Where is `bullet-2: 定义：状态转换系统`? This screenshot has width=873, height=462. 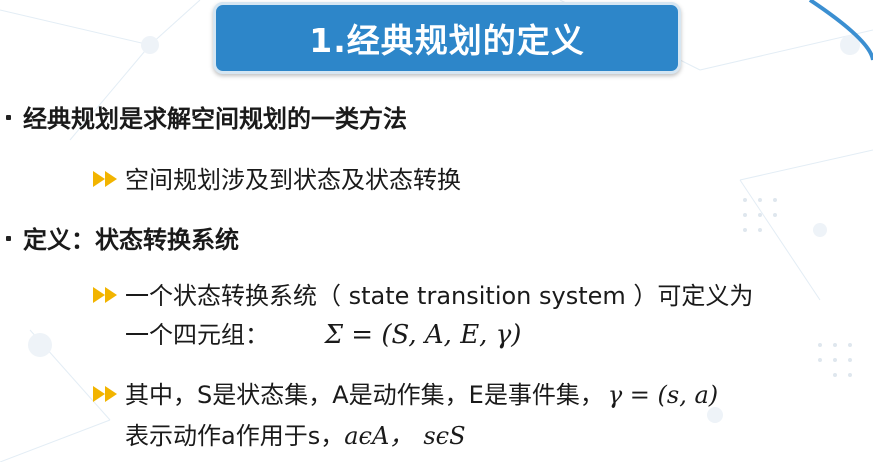 bullet-2: 定义：状态转换系统 is located at coordinates (122, 237).